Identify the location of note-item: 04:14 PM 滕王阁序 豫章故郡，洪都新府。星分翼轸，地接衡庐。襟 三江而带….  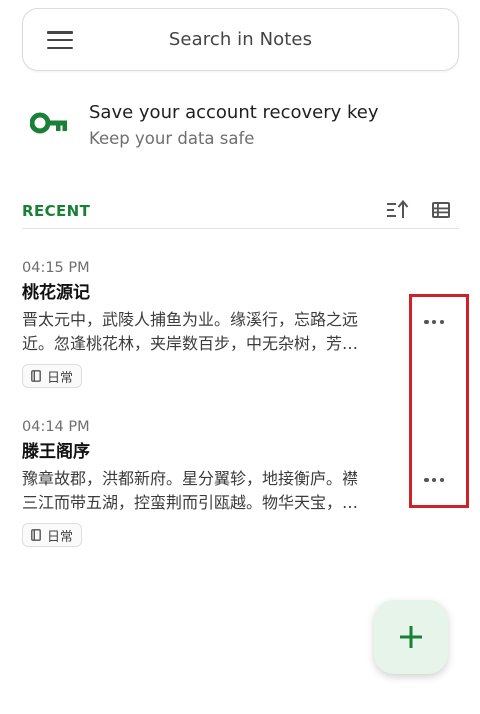
(217, 481).